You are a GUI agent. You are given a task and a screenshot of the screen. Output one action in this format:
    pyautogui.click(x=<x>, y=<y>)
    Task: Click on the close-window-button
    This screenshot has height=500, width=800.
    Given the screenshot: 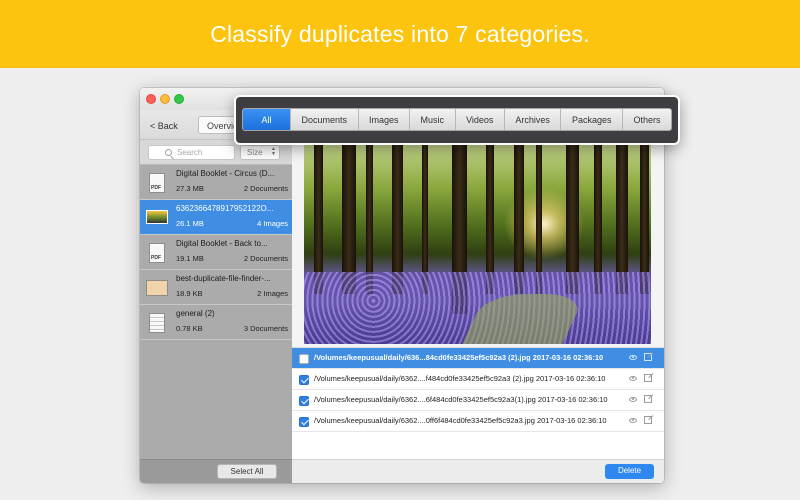 What is the action you would take?
    pyautogui.click(x=151, y=99)
    